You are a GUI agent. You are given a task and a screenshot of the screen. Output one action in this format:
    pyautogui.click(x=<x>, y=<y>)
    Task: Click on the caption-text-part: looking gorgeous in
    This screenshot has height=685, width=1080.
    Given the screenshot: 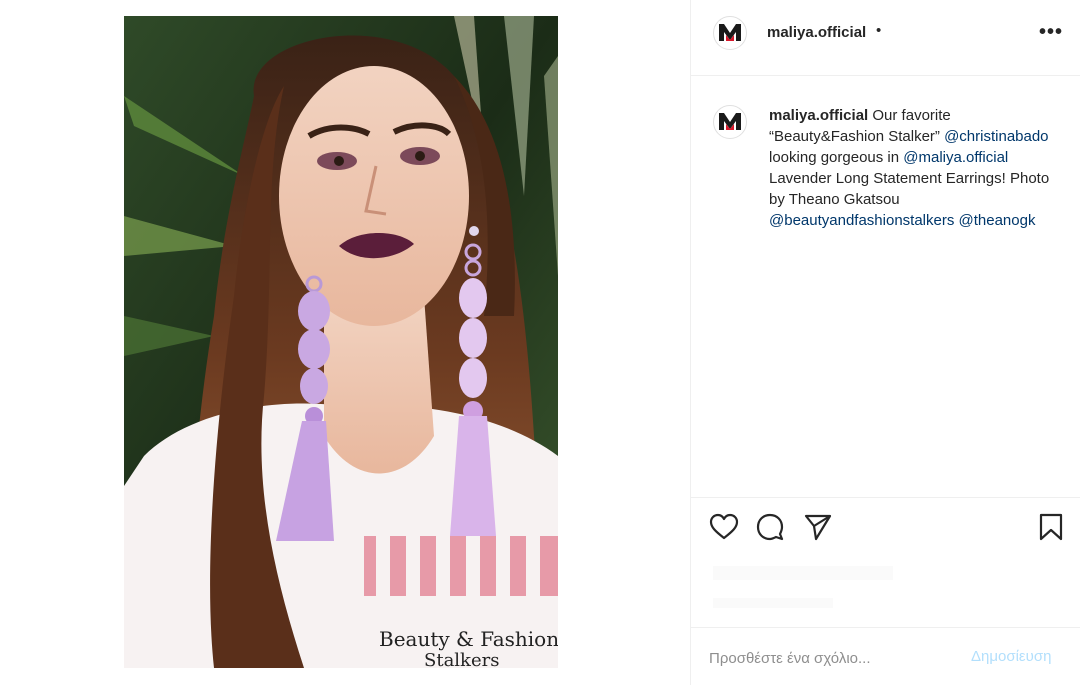 What is the action you would take?
    pyautogui.click(x=836, y=157)
    